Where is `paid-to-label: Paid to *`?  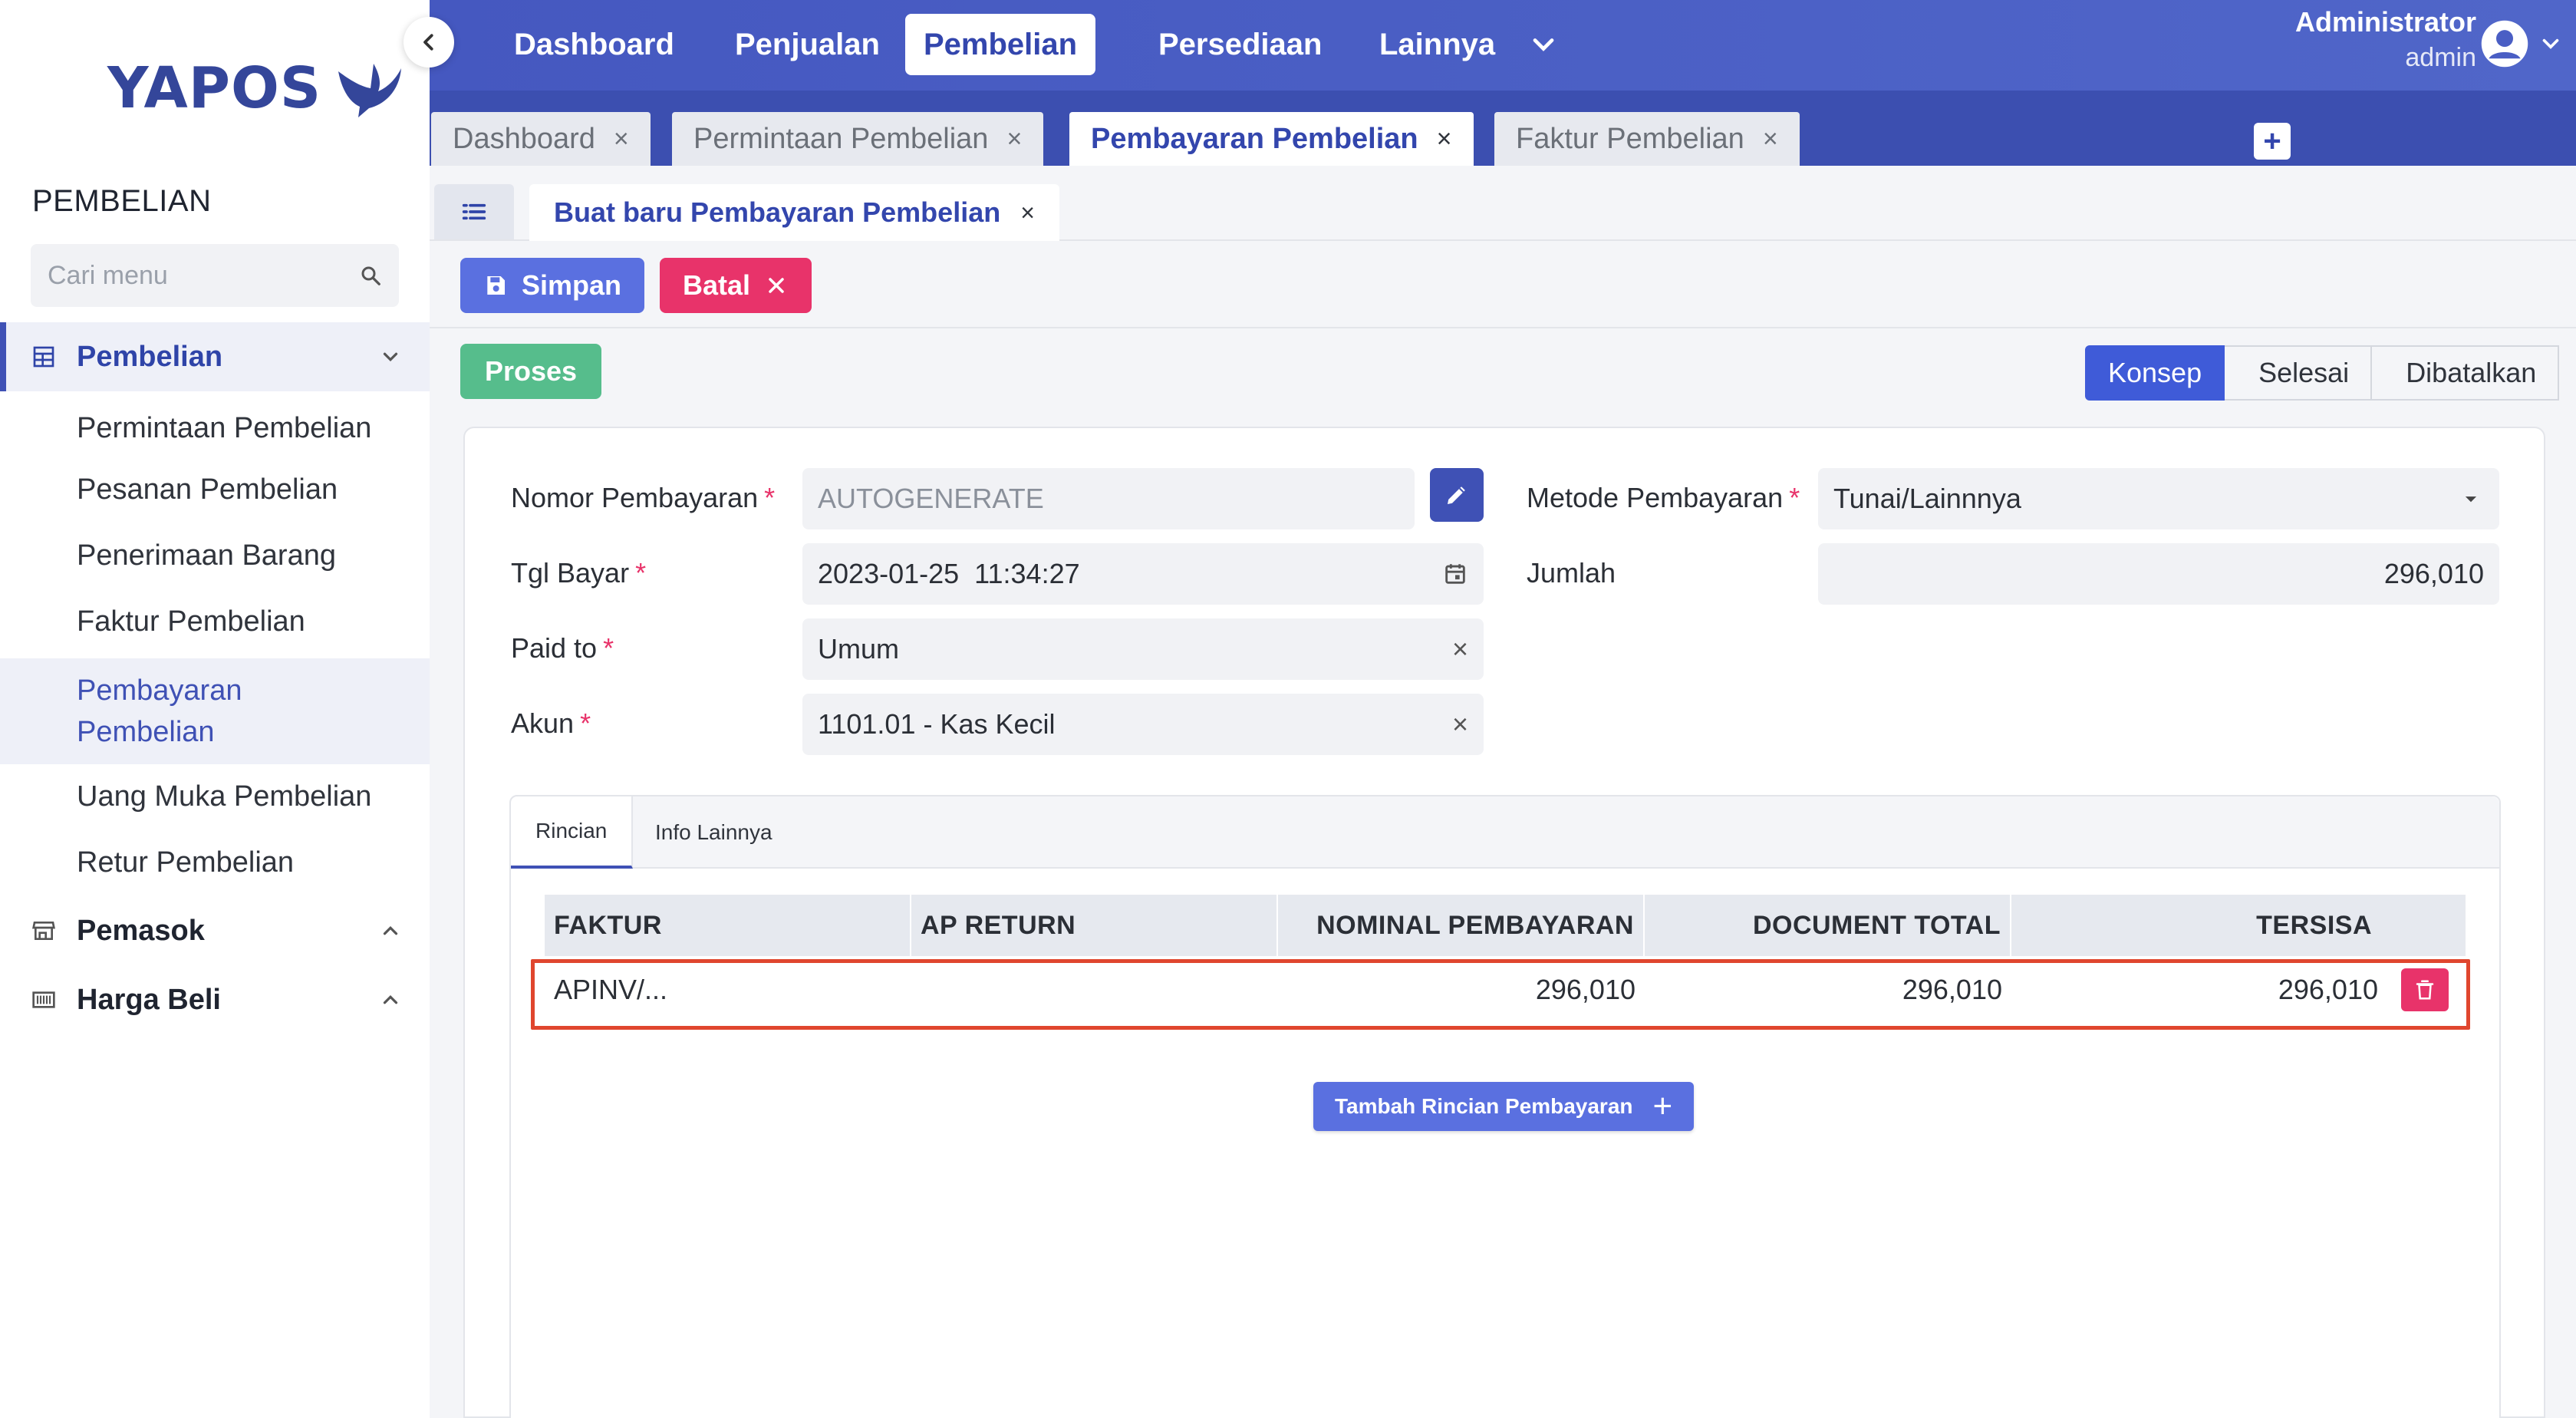 paid-to-label: Paid to * is located at coordinates (562, 648).